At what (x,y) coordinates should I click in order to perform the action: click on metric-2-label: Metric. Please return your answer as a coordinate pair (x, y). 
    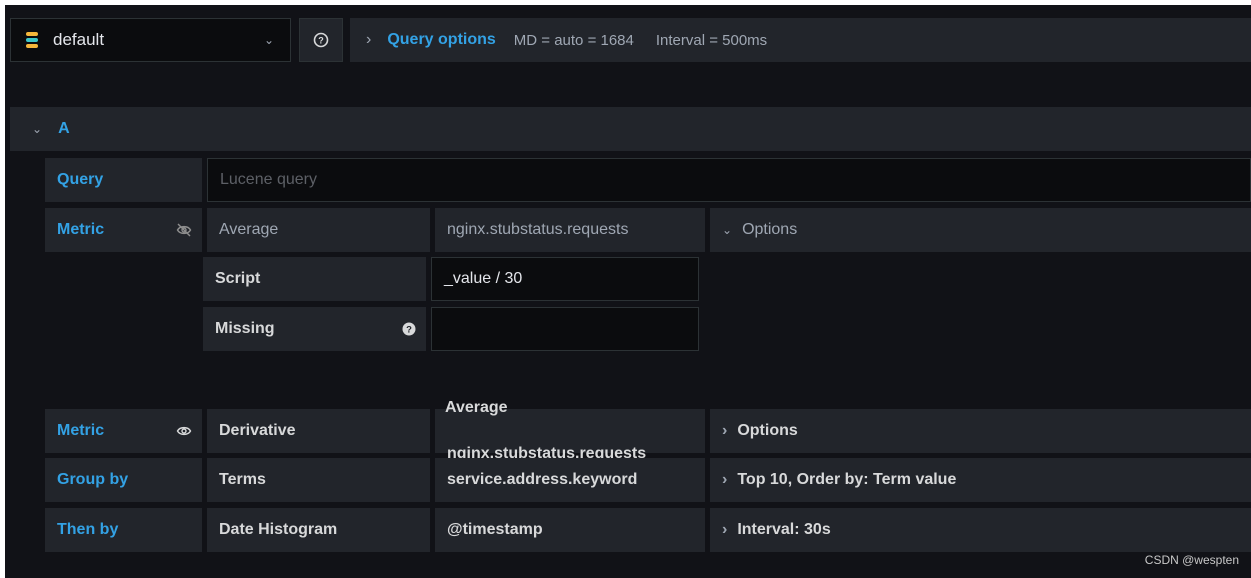
    Looking at the image, I should click on (123, 431).